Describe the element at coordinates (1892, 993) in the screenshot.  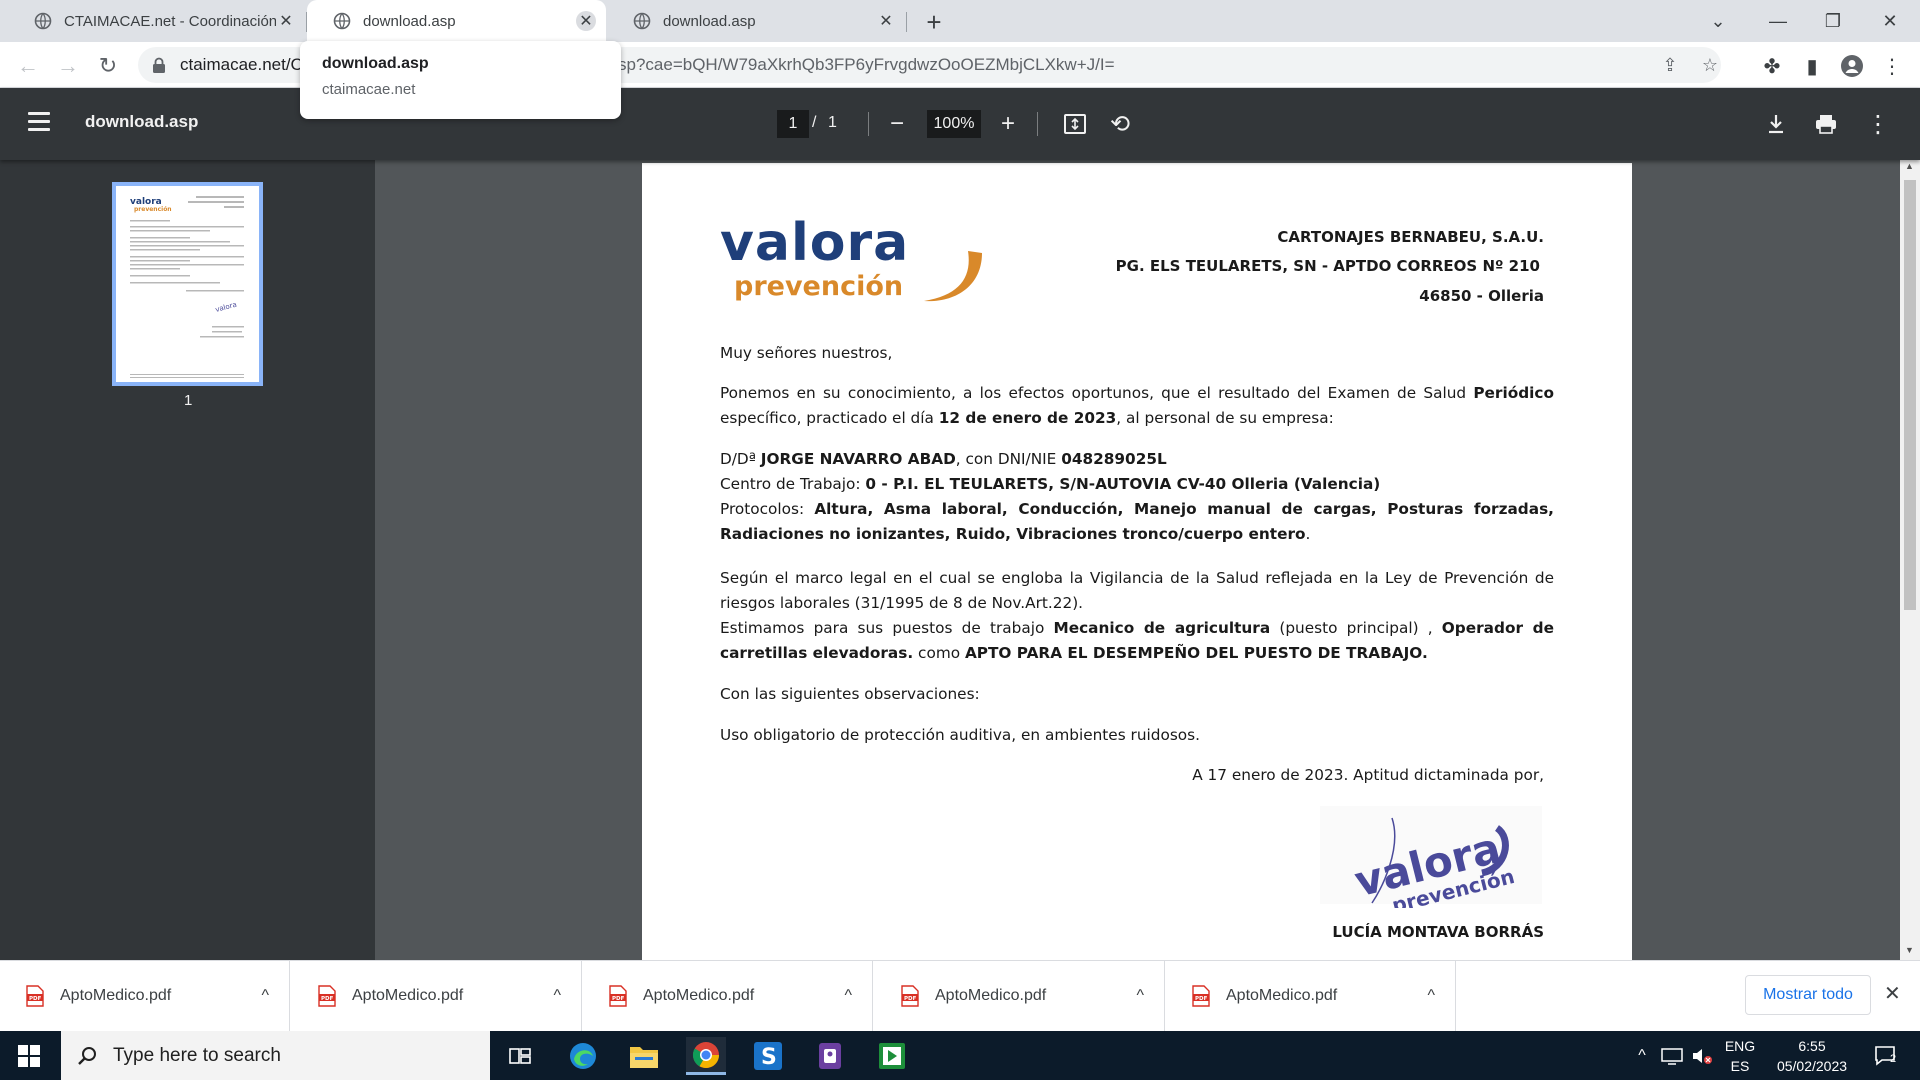
I see `close-download-bar-icon: ✕` at that location.